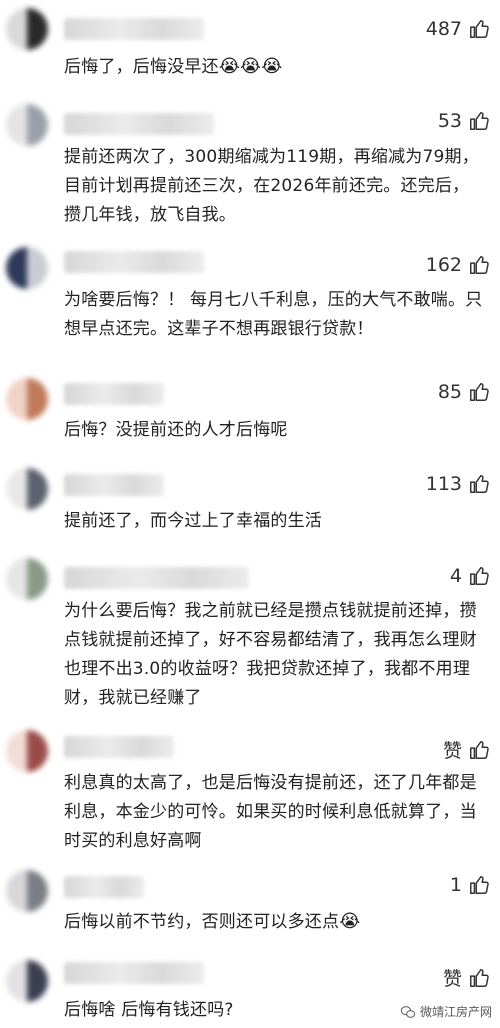  I want to click on comment-text: 后悔？没提前还的人才后悔呢, so click(176, 430).